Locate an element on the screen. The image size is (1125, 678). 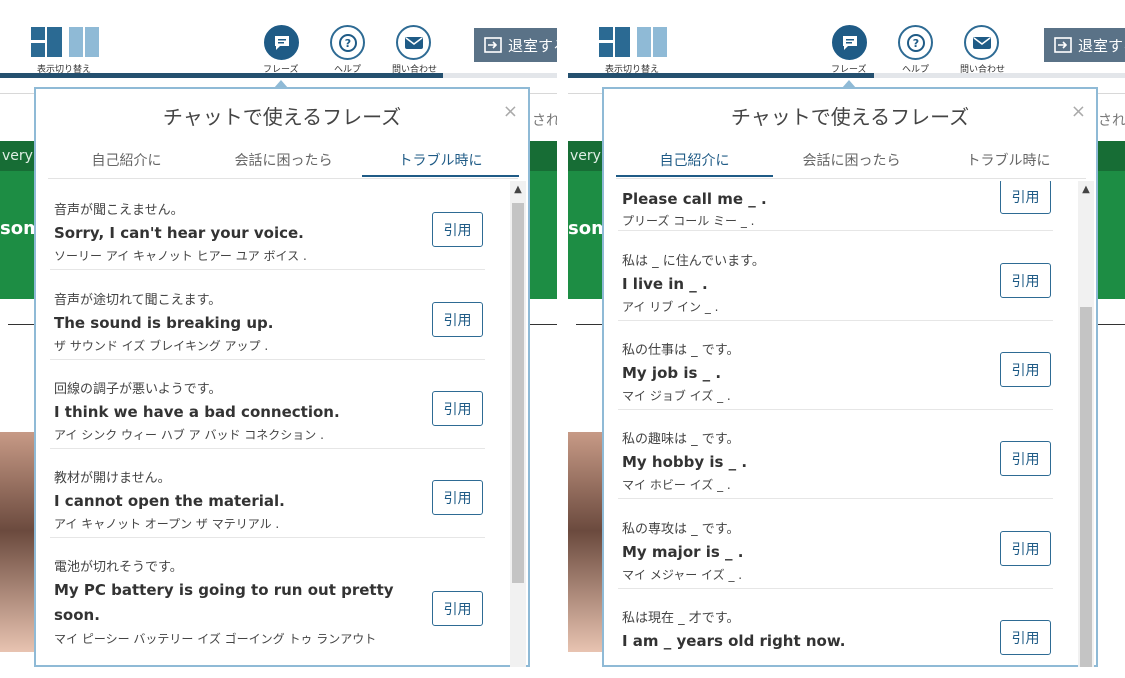
phrase-english: Please call me _ . is located at coordinates (694, 199).